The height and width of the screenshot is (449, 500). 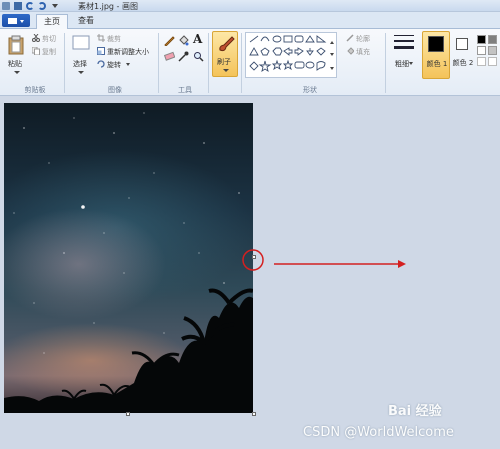 What do you see at coordinates (402, 264) in the screenshot?
I see `arrowhead-icon` at bounding box center [402, 264].